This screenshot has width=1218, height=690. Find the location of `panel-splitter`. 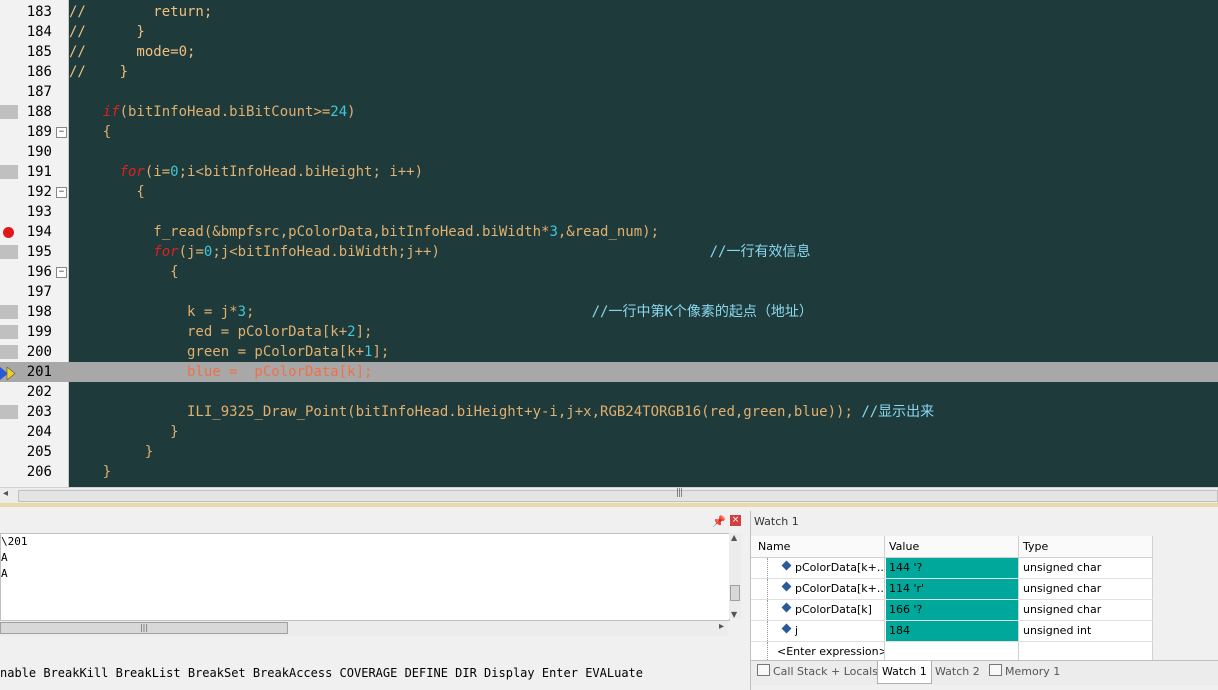

panel-splitter is located at coordinates (609, 505).